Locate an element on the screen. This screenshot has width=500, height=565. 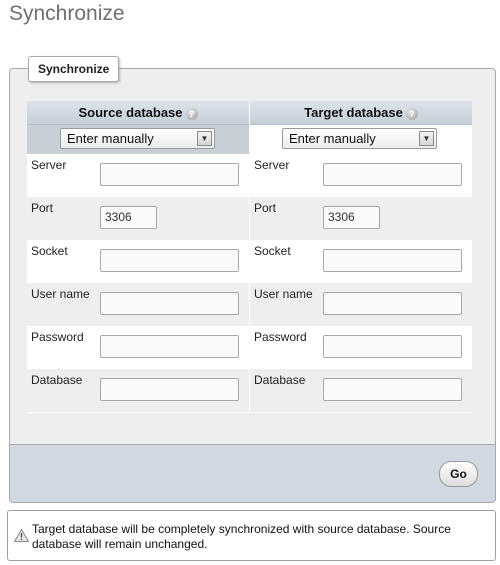
fieldset-legend: Synchronize is located at coordinates (74, 69).